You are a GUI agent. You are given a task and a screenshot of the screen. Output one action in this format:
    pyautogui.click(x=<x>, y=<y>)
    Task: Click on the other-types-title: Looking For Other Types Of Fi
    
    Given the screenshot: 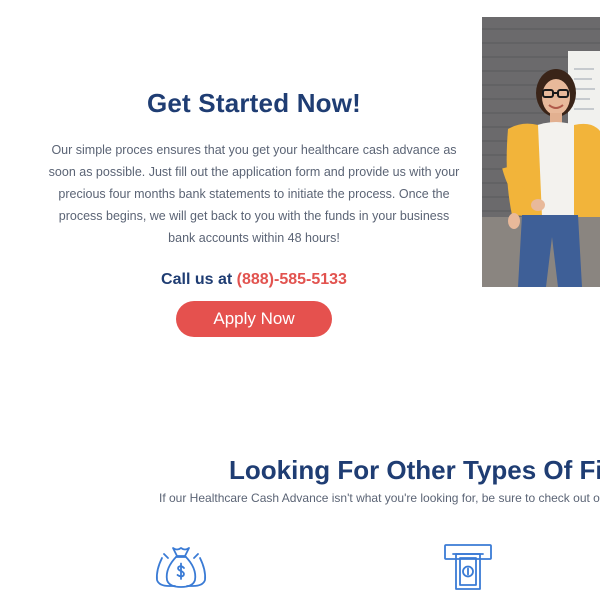 What is the action you would take?
    pyautogui.click(x=414, y=470)
    